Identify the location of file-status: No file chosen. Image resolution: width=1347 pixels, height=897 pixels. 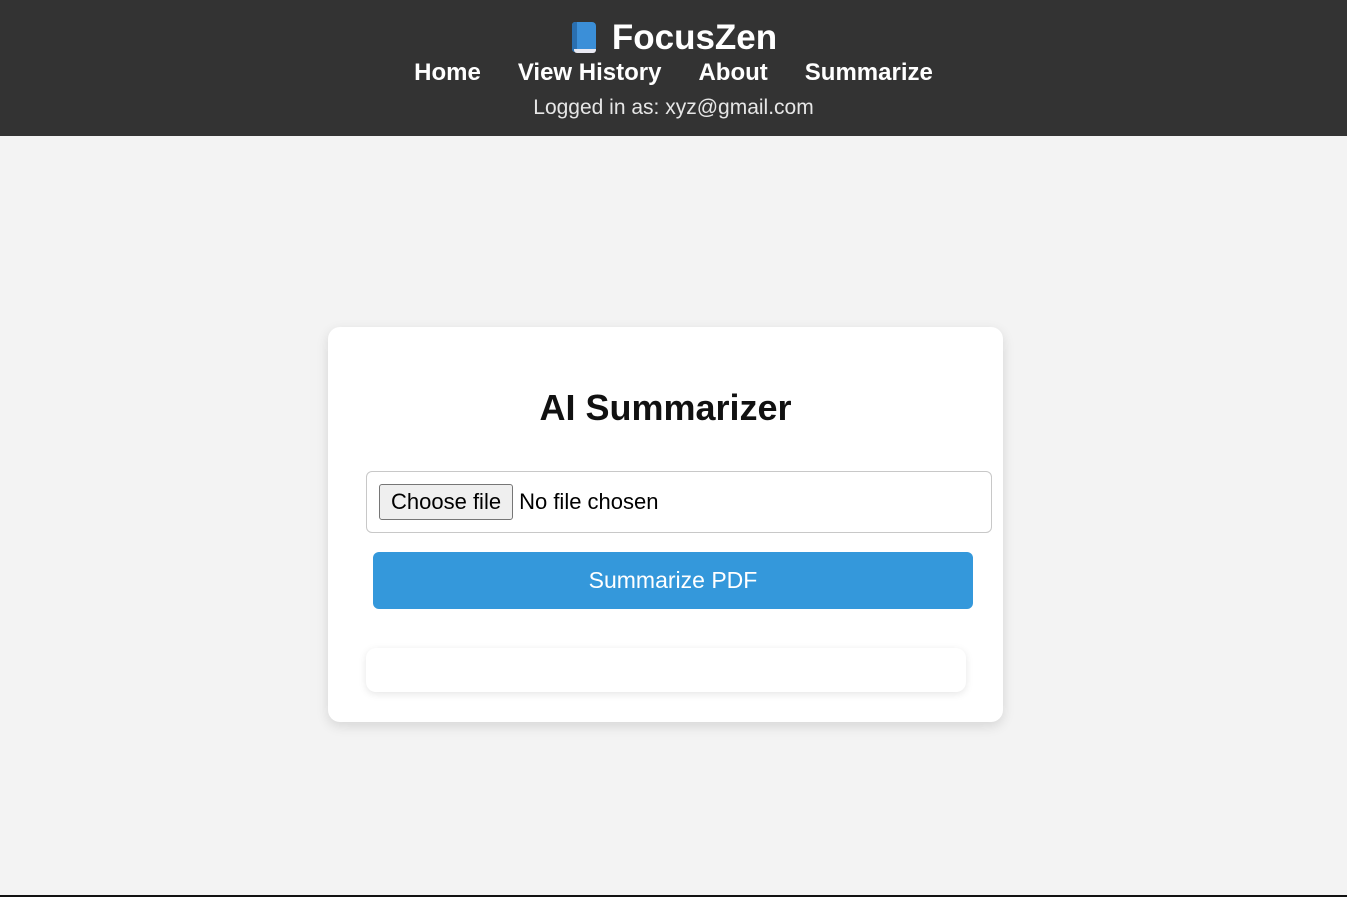
(589, 501).